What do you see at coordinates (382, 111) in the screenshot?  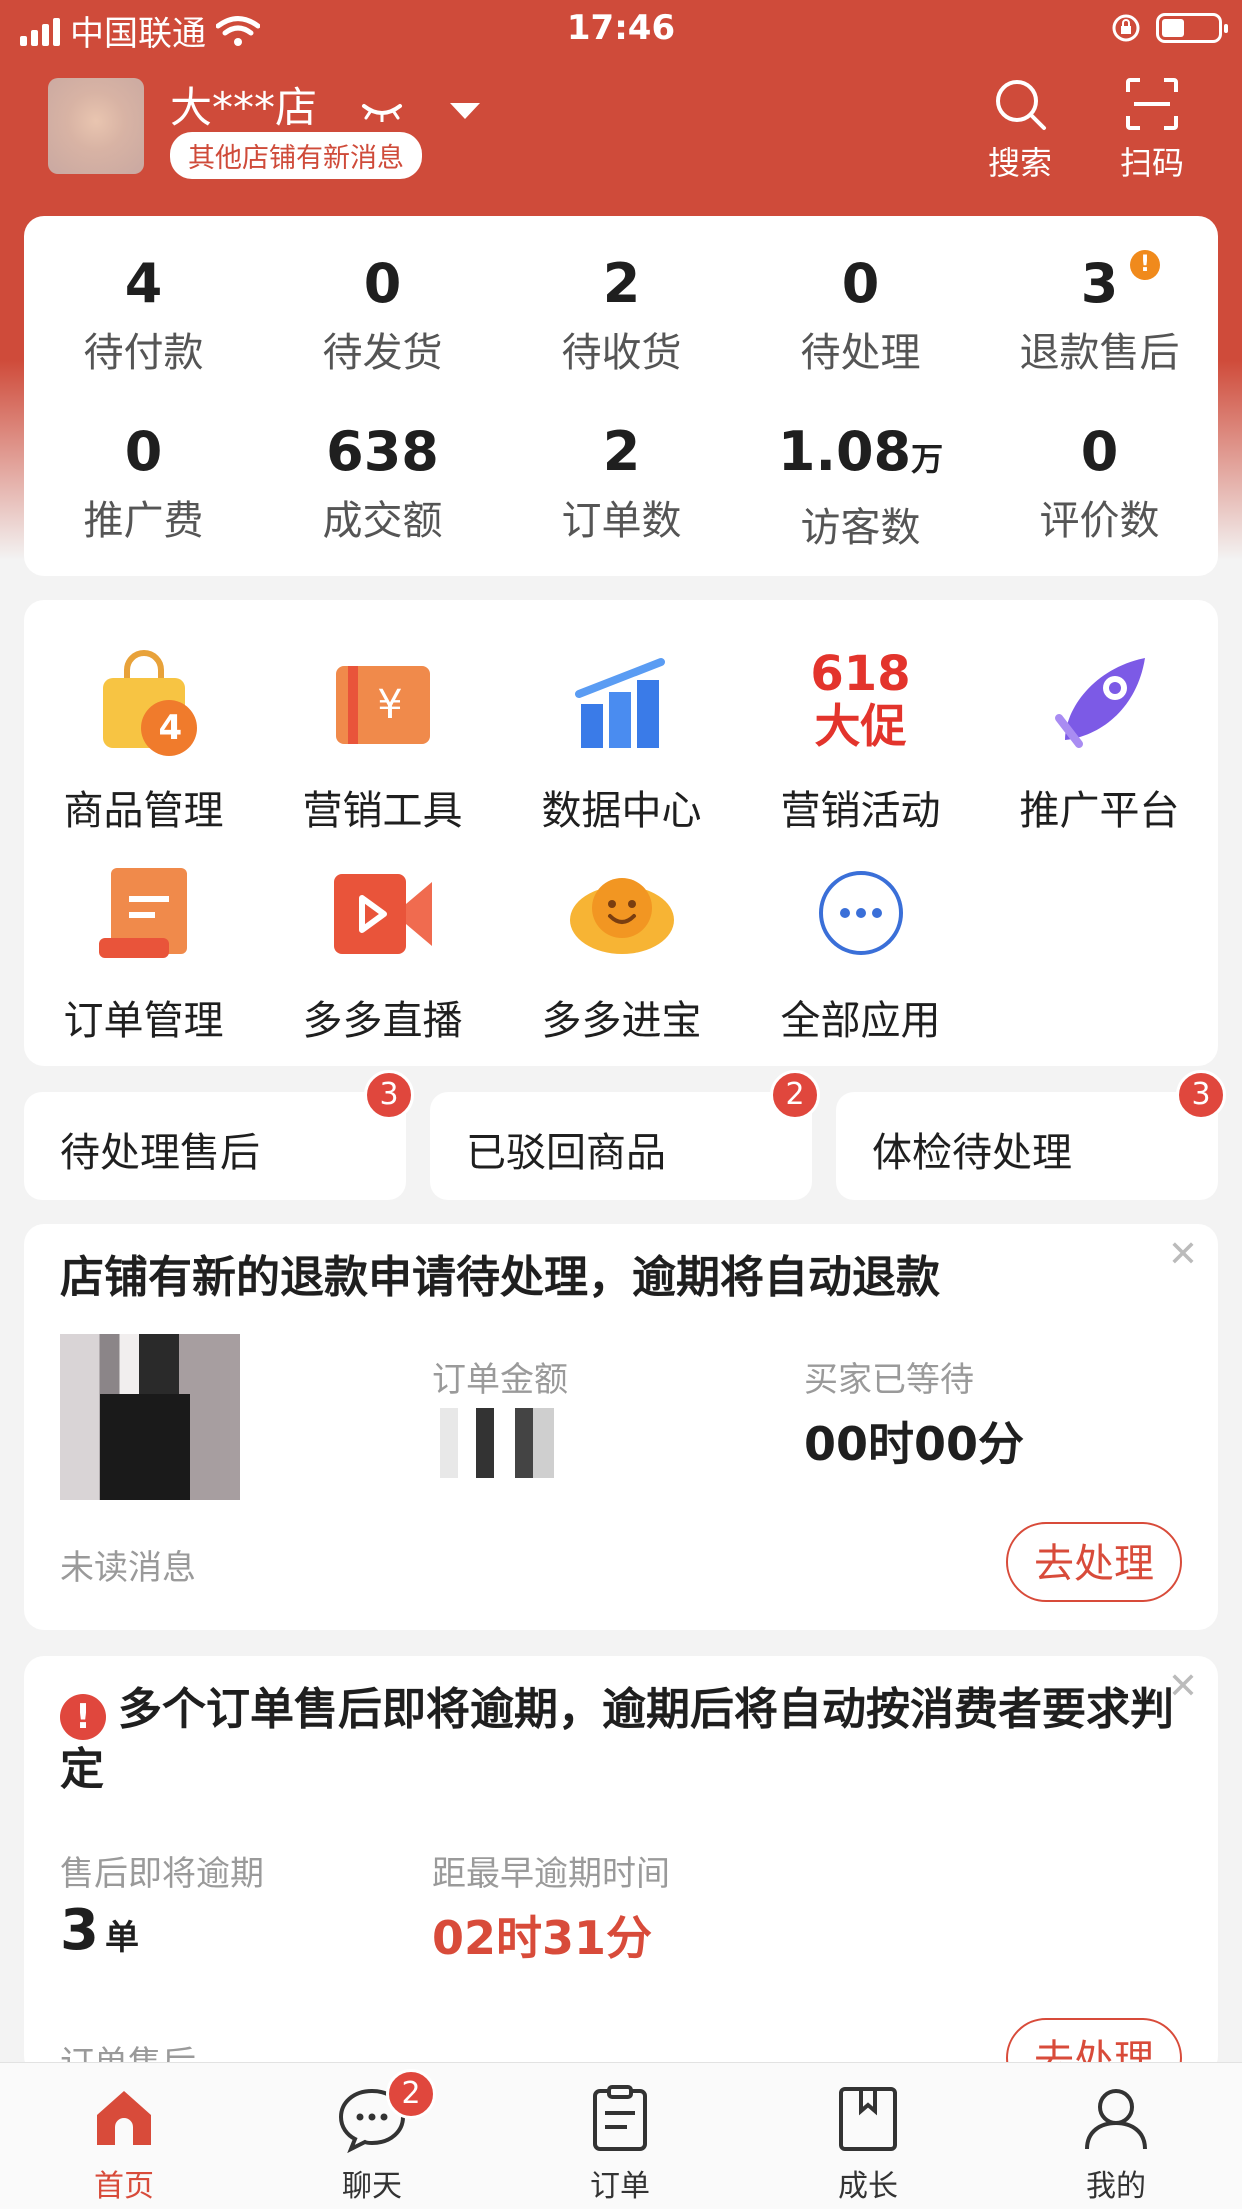 I see `hide-eye-icon` at bounding box center [382, 111].